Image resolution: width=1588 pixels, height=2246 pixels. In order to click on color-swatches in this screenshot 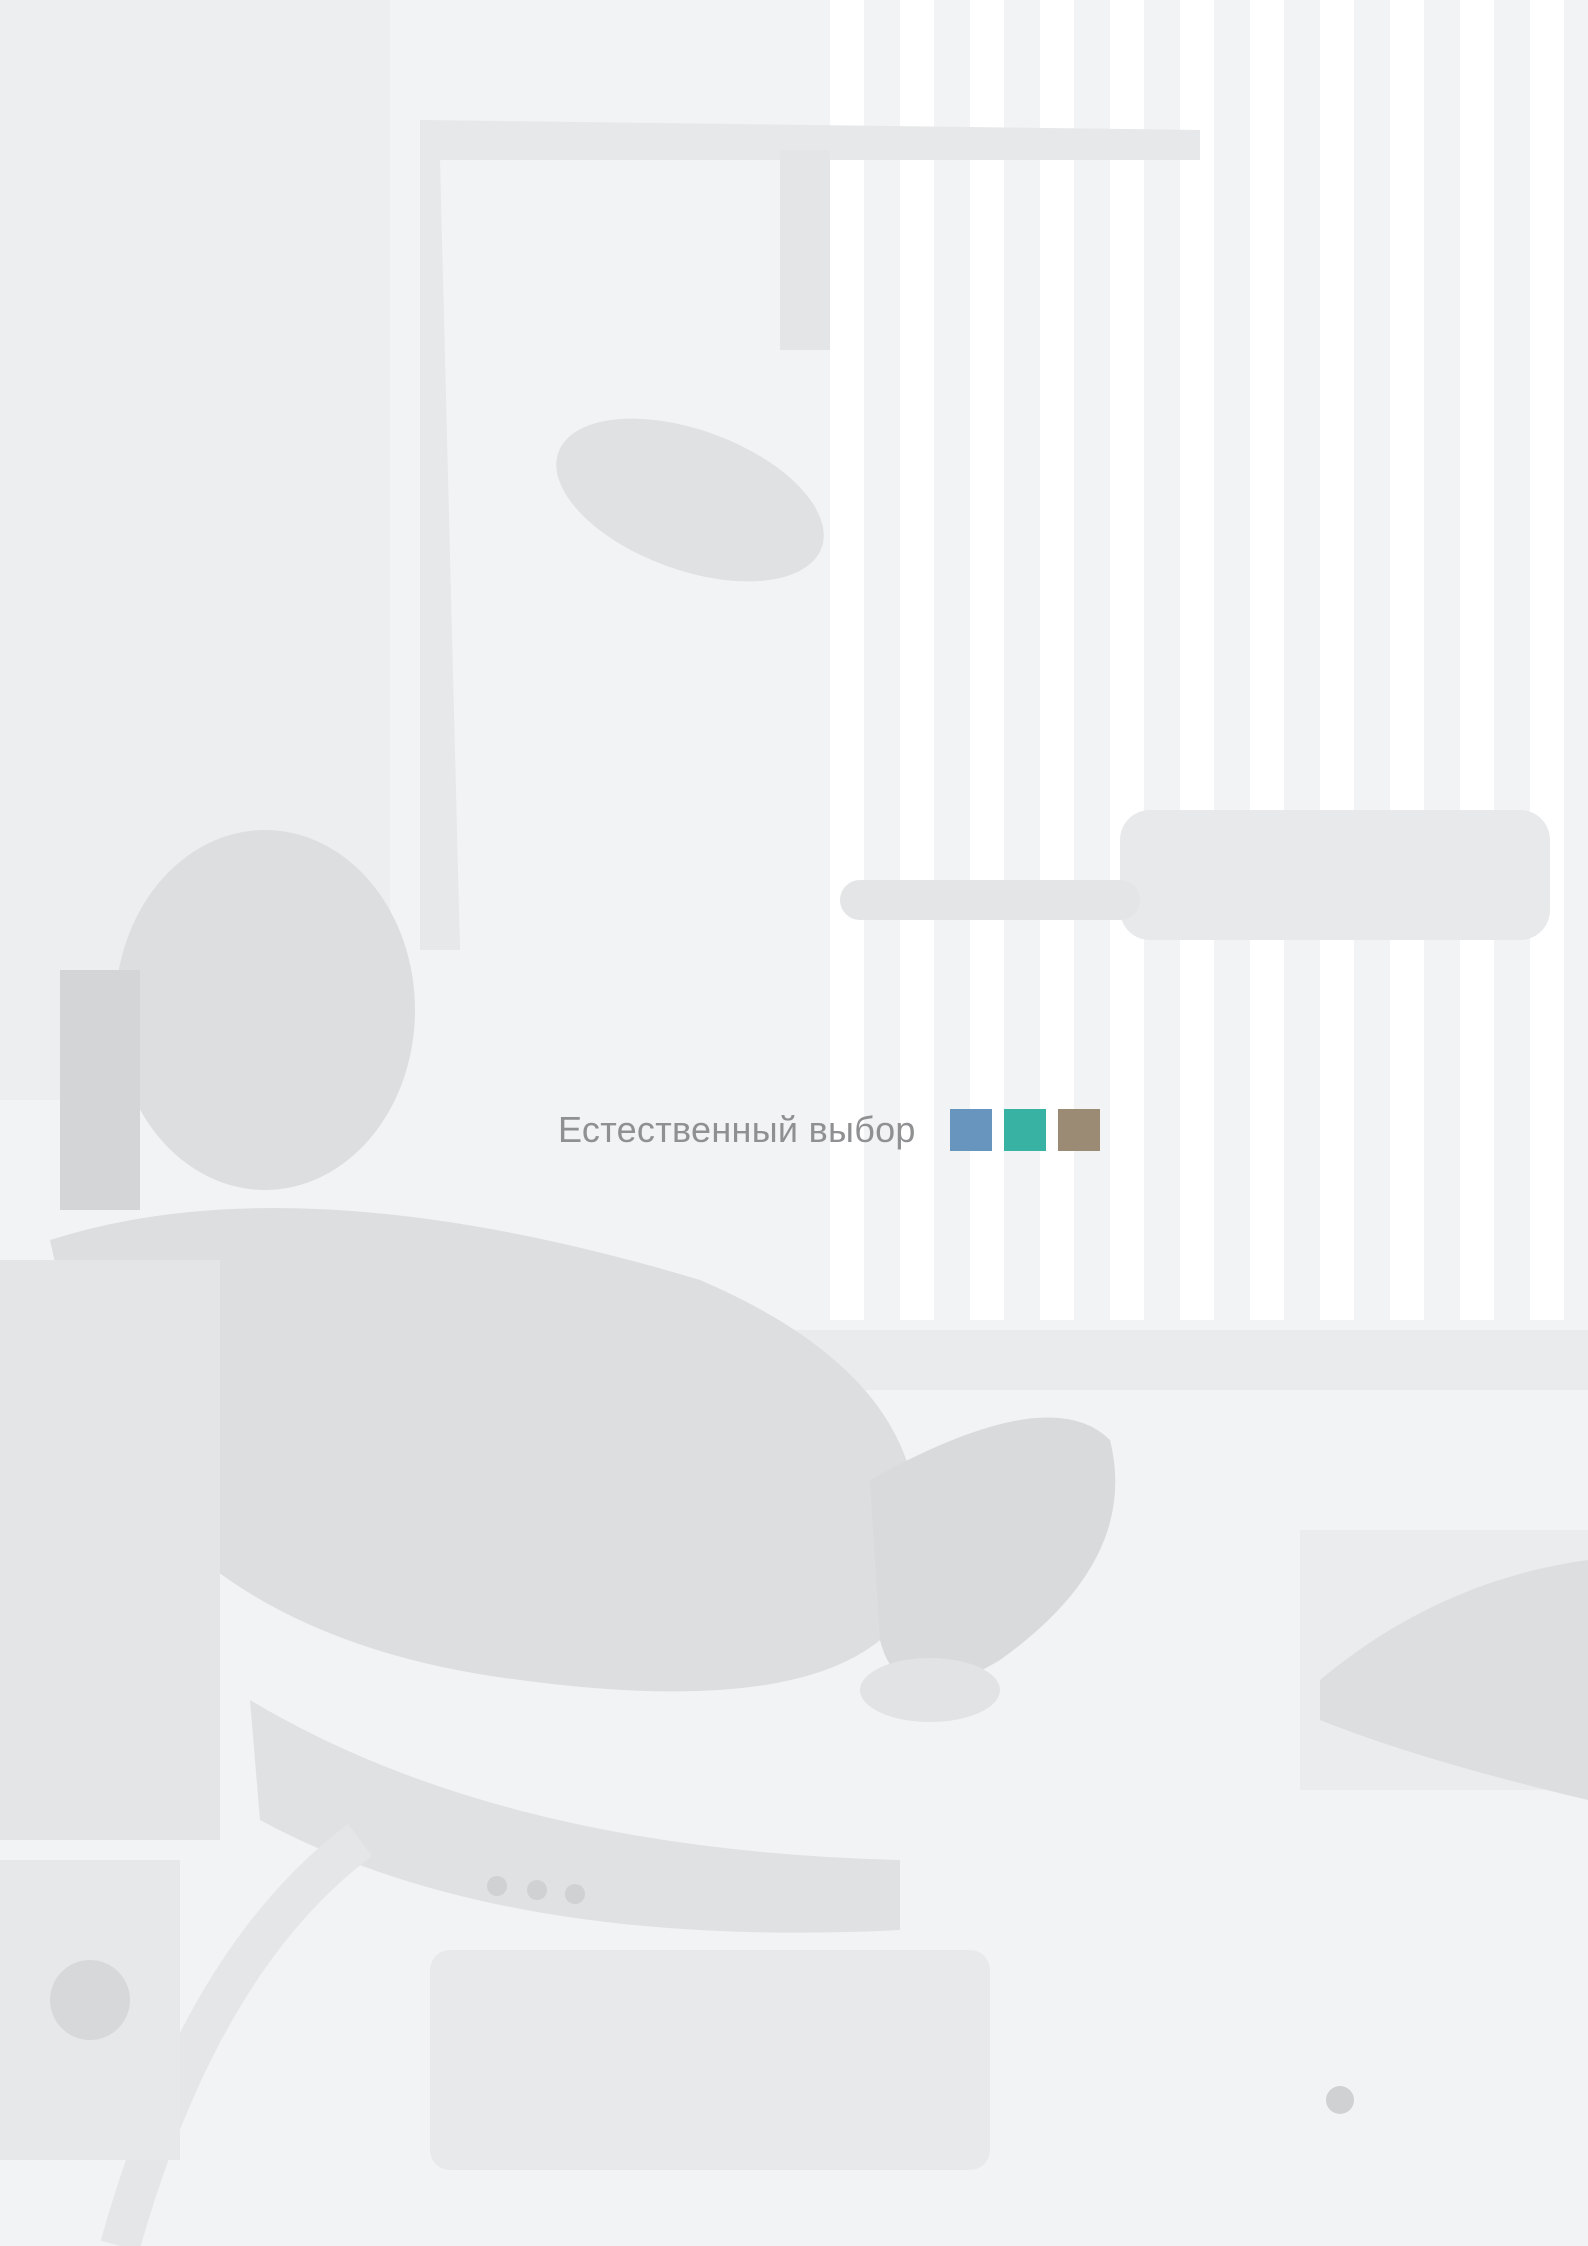, I will do `click(1030, 1130)`.